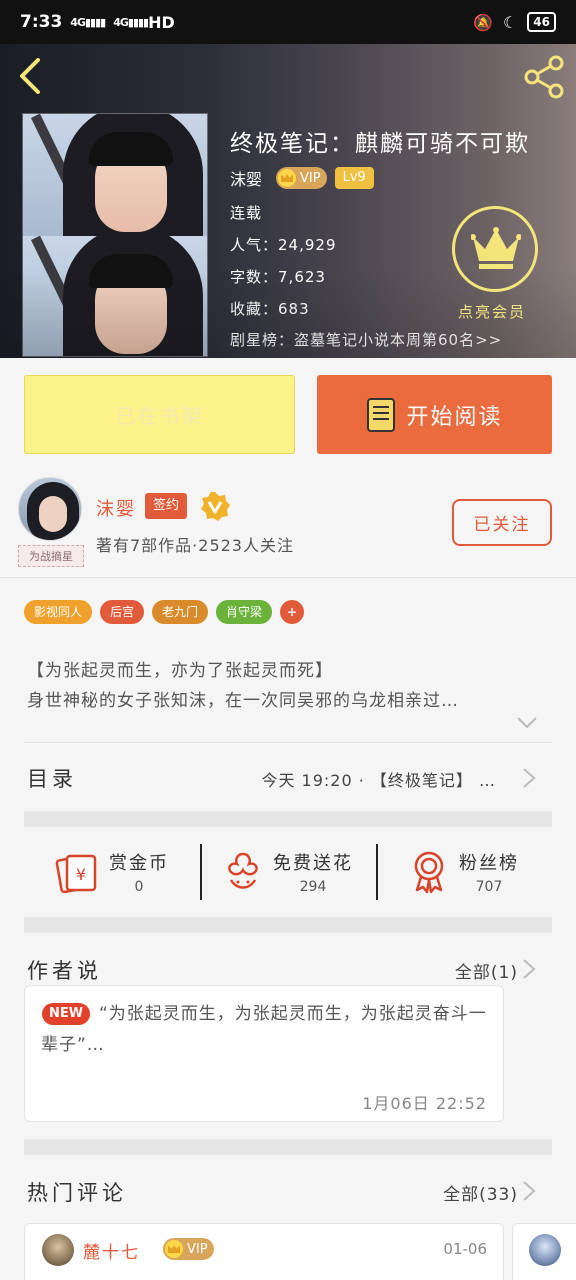 The width and height of the screenshot is (576, 1280). Describe the element at coordinates (489, 863) in the screenshot. I see `reward-fans-label: 粉丝榜` at that location.